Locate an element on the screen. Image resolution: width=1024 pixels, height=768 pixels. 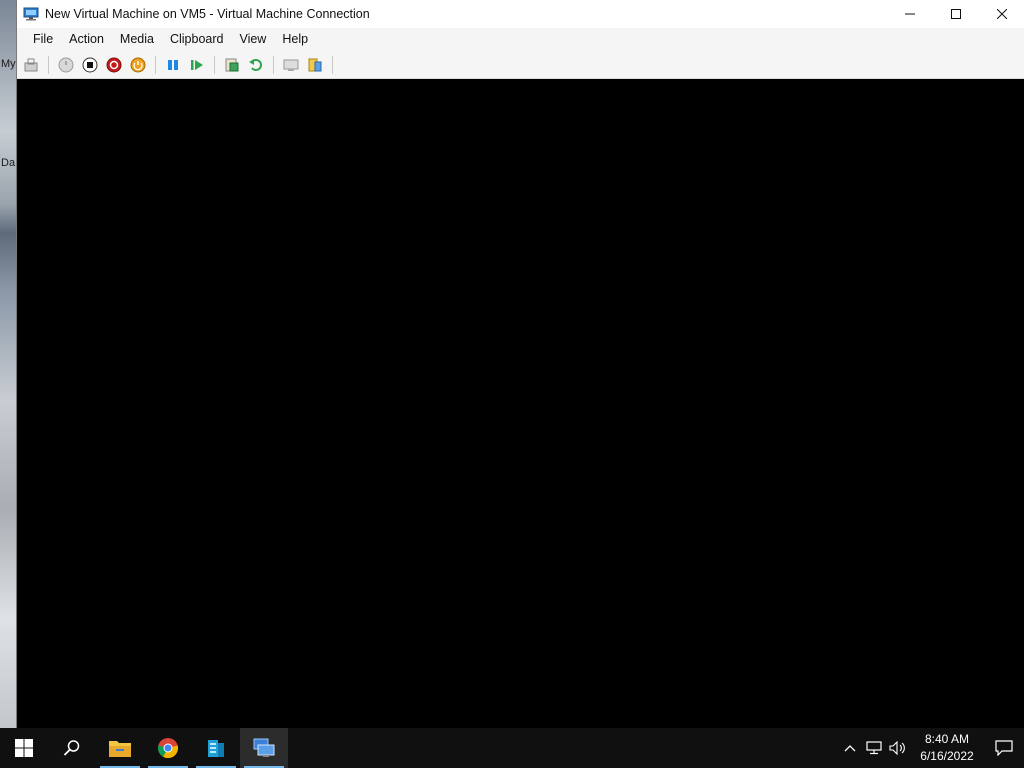
enhanced-session-button is located at coordinates (291, 65).